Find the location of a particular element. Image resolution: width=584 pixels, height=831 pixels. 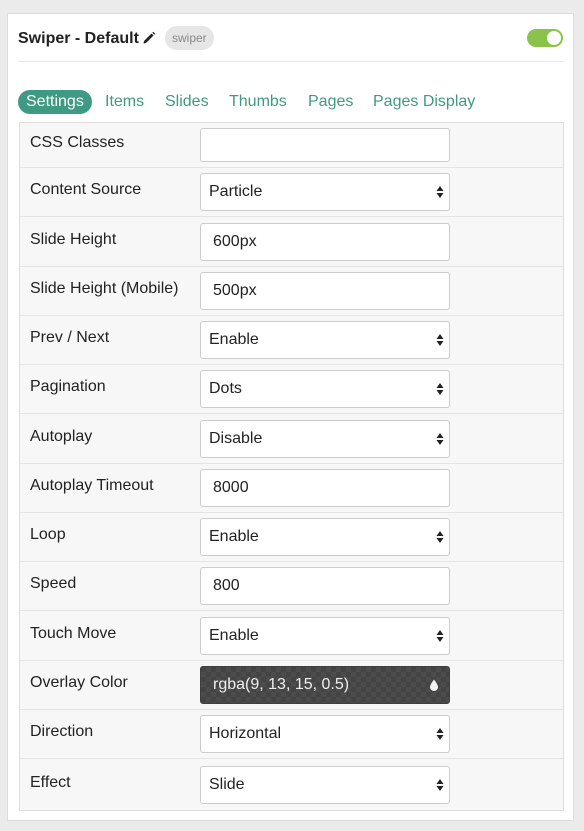

setting-row-slide-height: Slide Height 600px is located at coordinates (291, 242).